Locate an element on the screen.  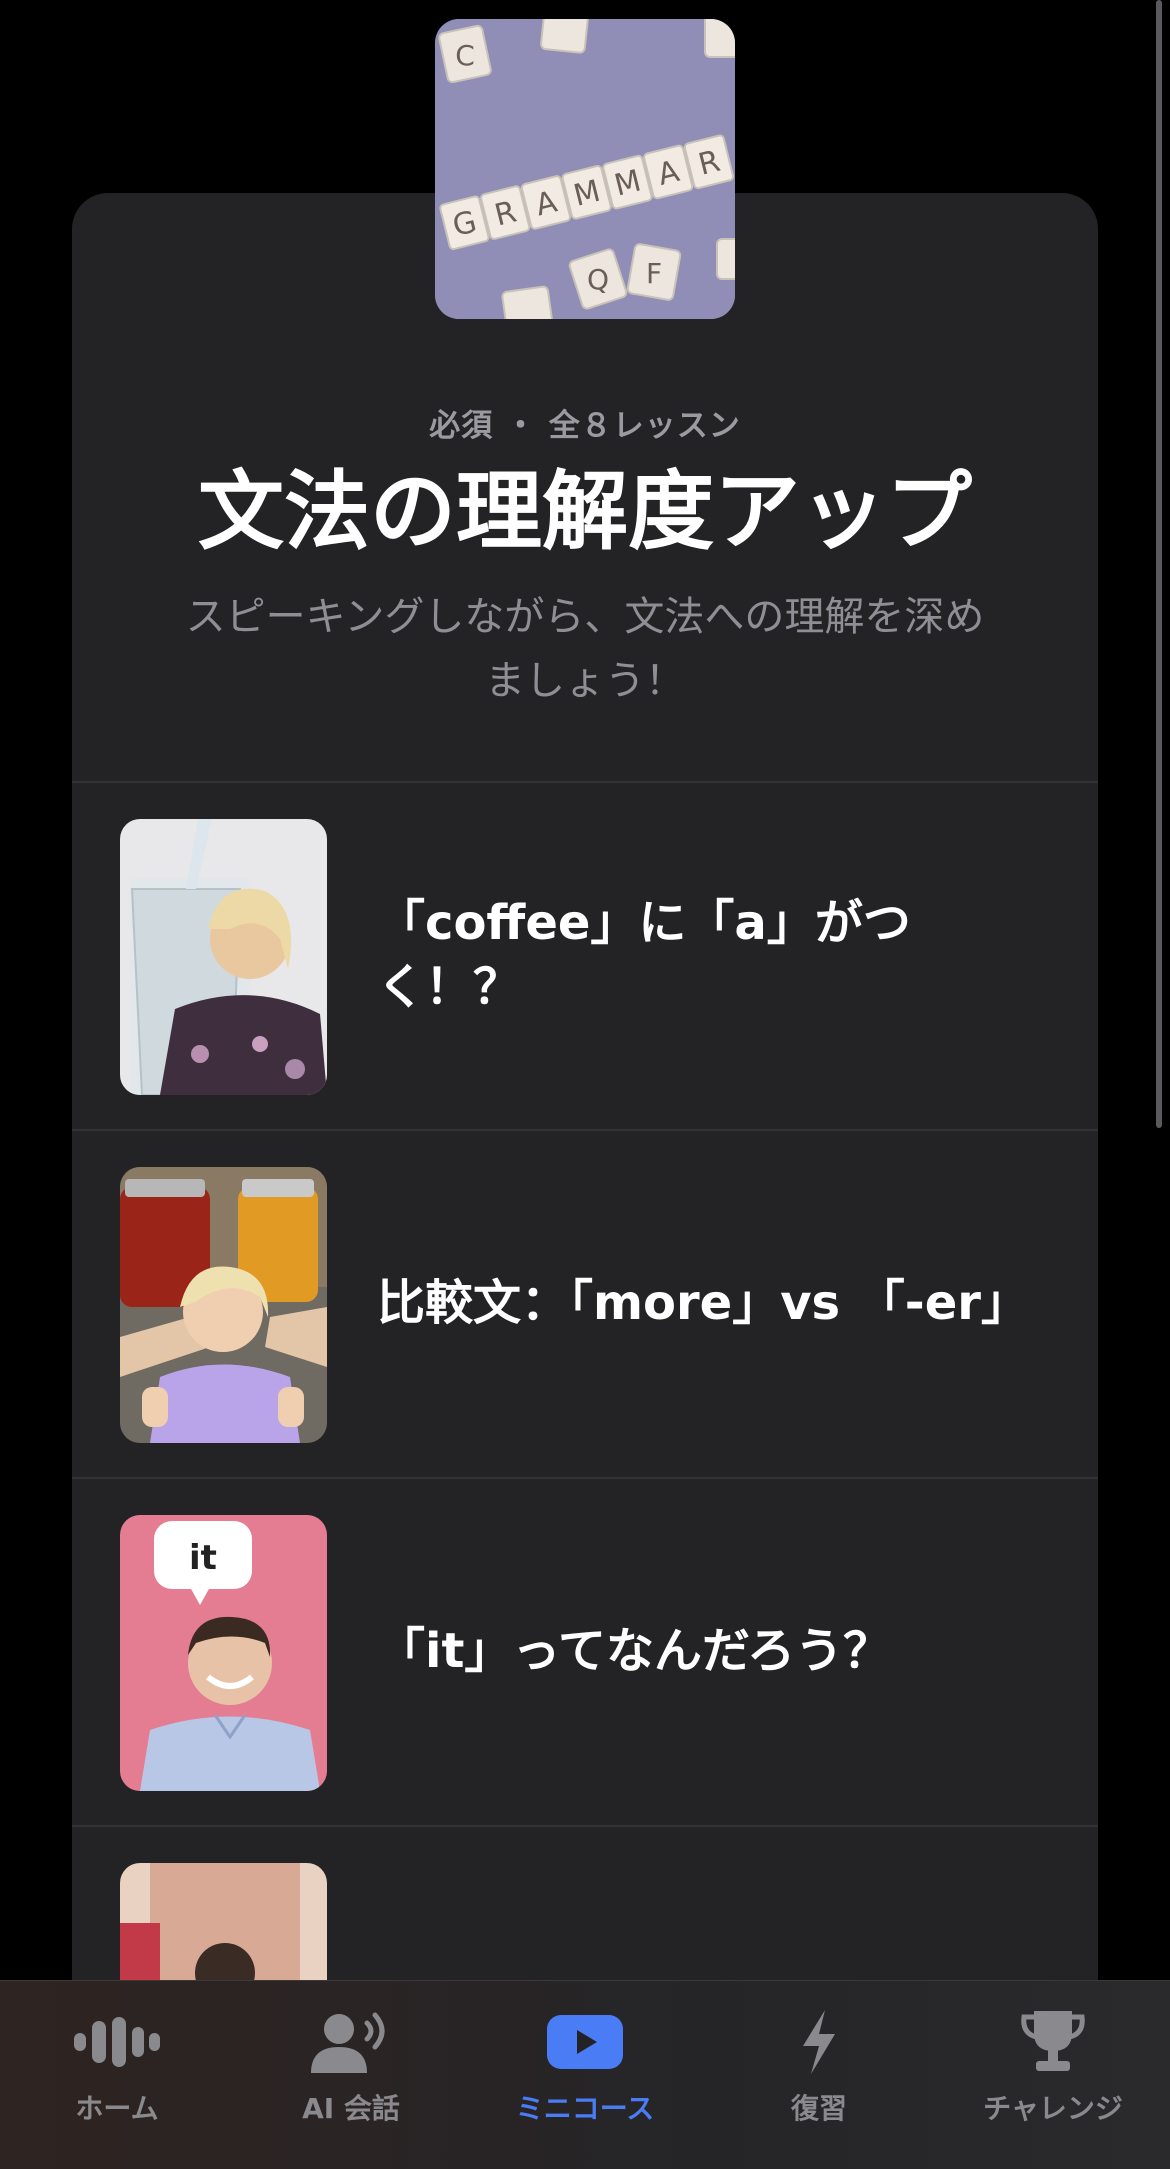
waveform-icon is located at coordinates (117, 2042).